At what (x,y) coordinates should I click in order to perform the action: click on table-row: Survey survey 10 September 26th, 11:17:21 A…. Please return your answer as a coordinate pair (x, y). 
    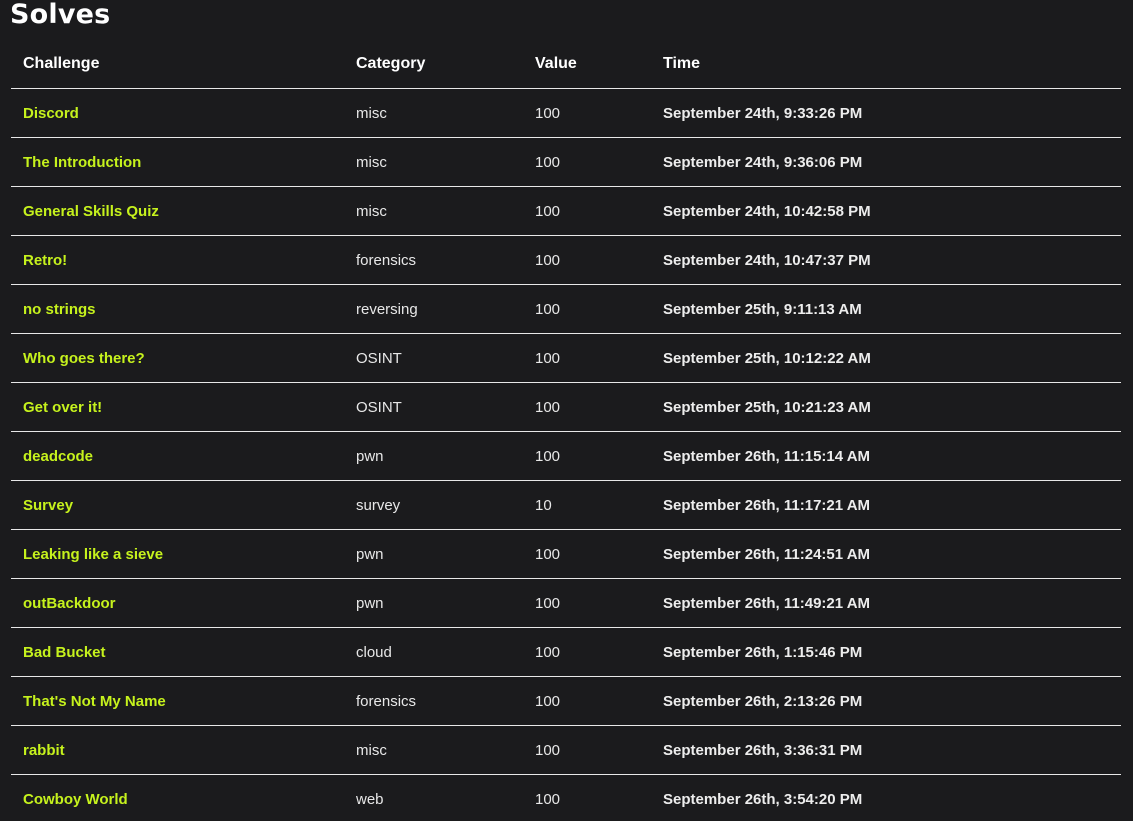
    Looking at the image, I should click on (566, 505).